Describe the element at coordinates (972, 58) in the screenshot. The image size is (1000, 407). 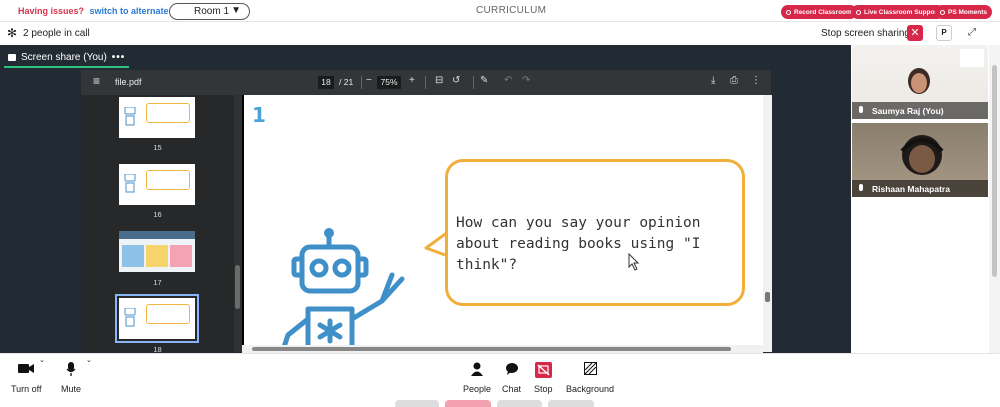
I see `poster` at that location.